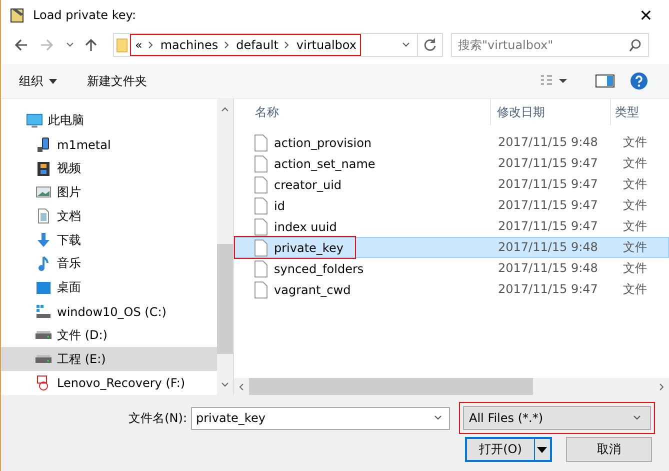  What do you see at coordinates (257, 45) in the screenshot?
I see `breadcrumb: default` at bounding box center [257, 45].